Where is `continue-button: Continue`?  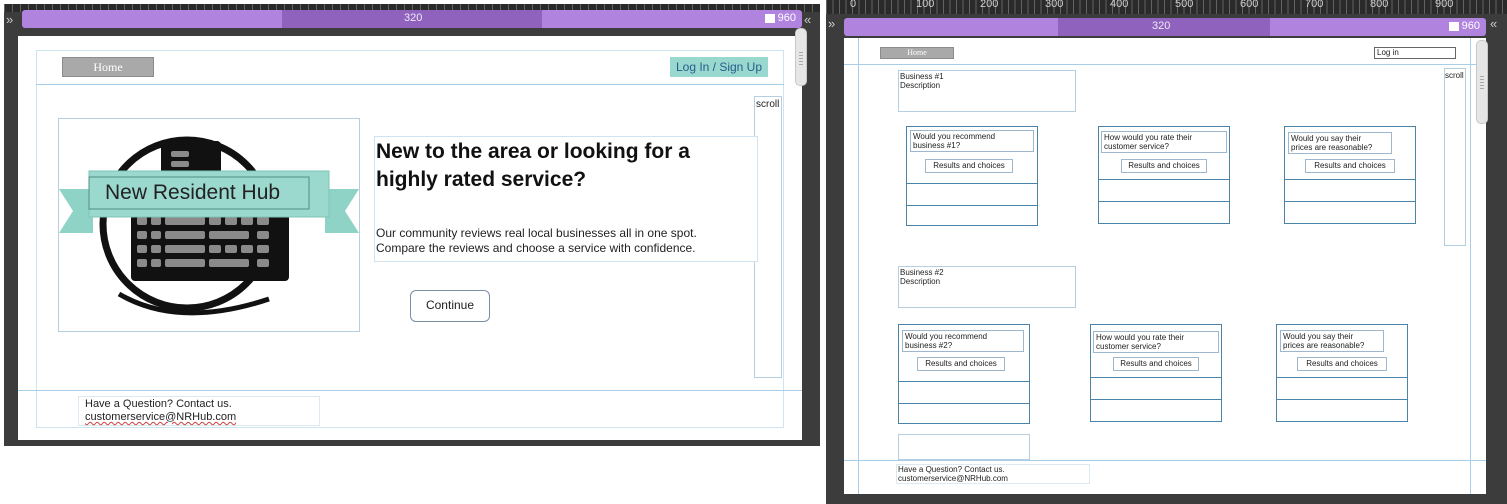
continue-button: Continue is located at coordinates (450, 306).